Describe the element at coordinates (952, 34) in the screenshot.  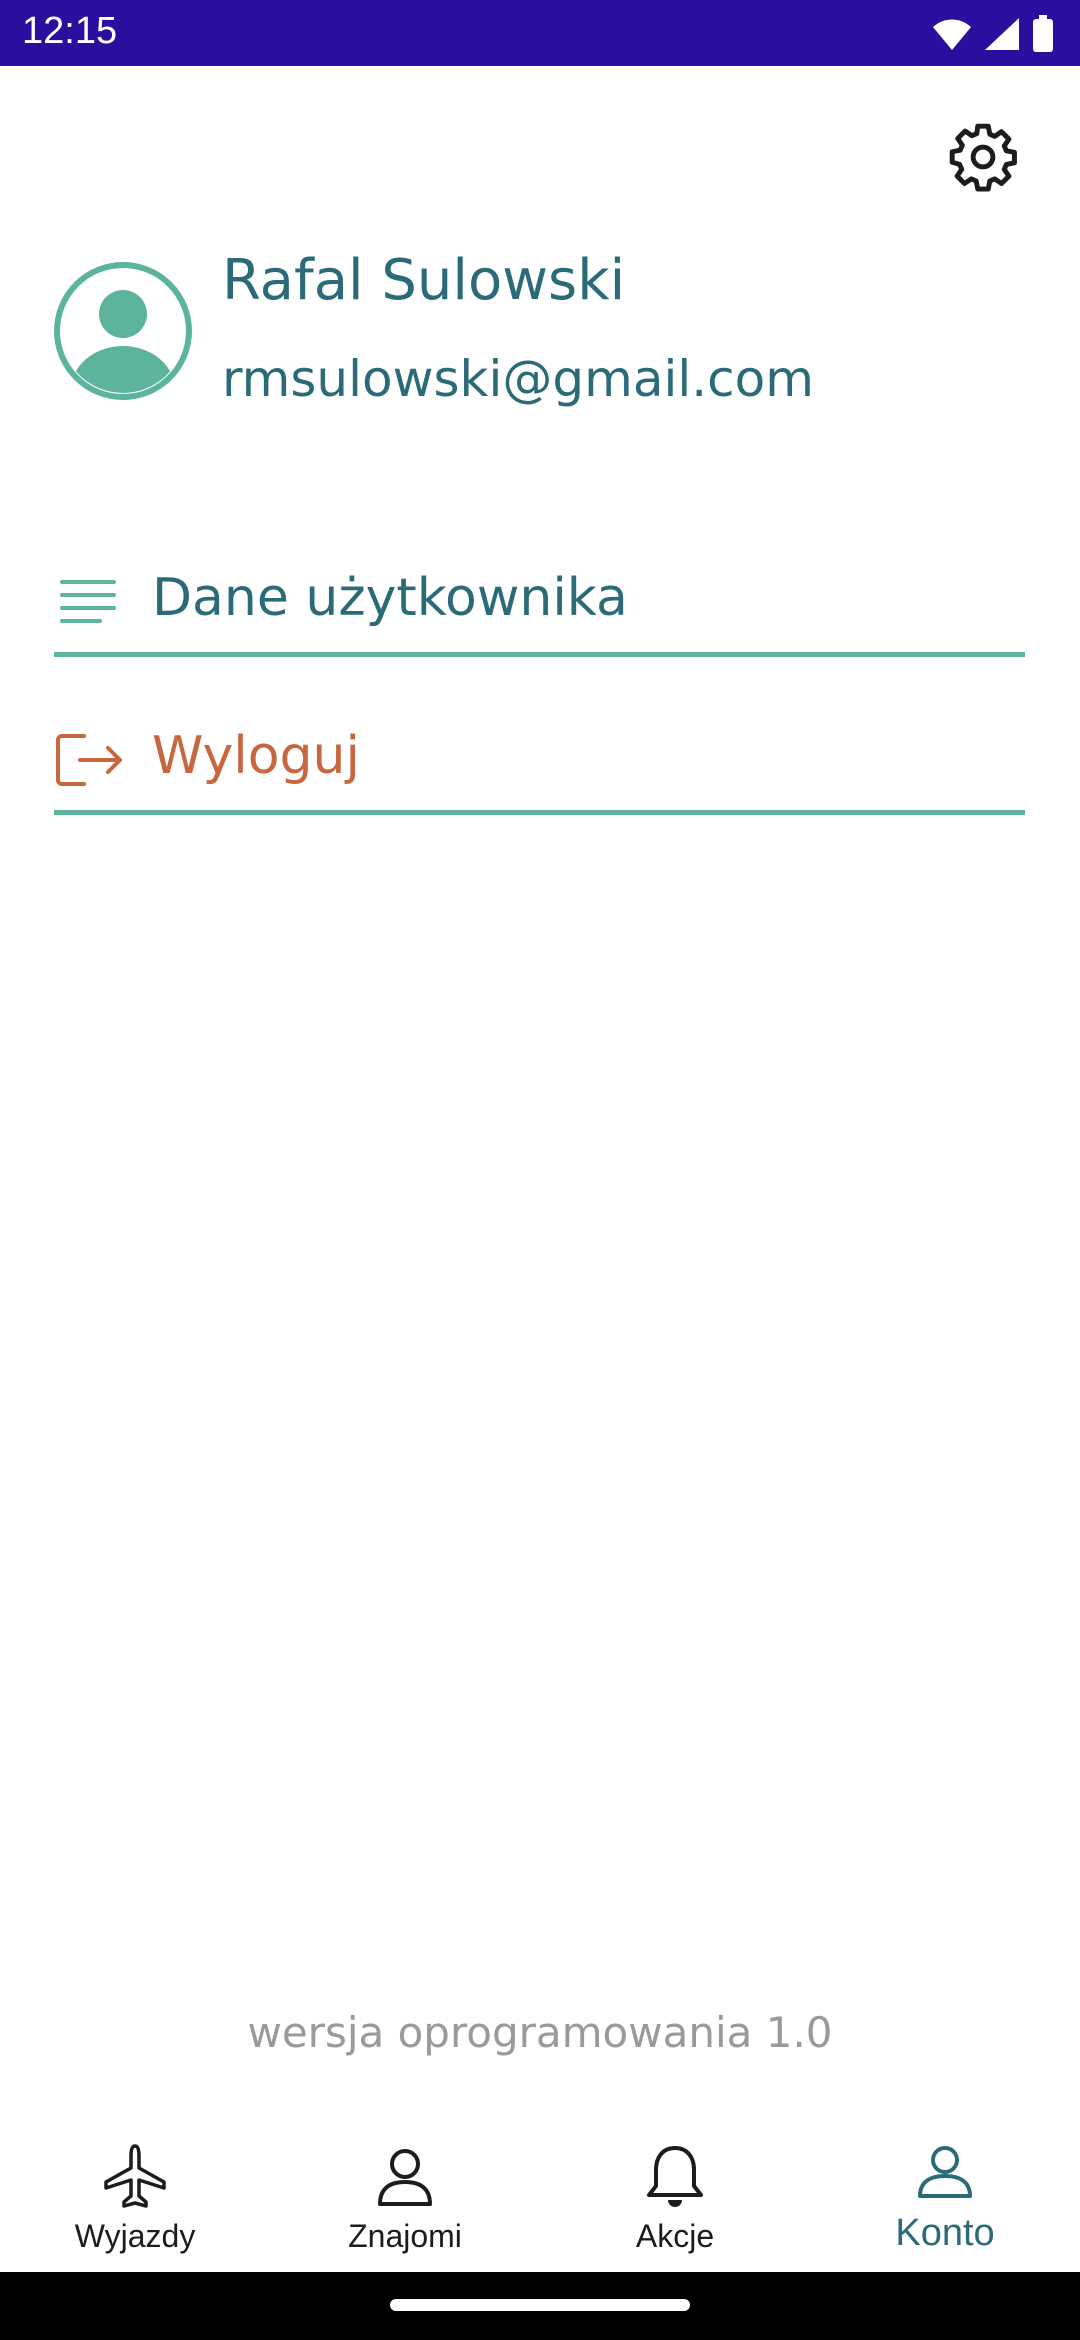
I see `wifi-icon` at that location.